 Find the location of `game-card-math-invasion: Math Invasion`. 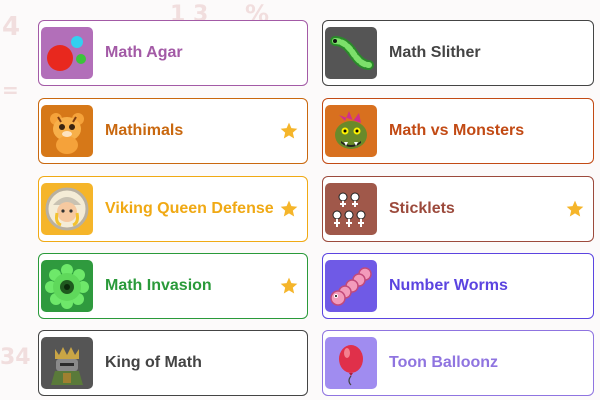

game-card-math-invasion: Math Invasion is located at coordinates (173, 286).